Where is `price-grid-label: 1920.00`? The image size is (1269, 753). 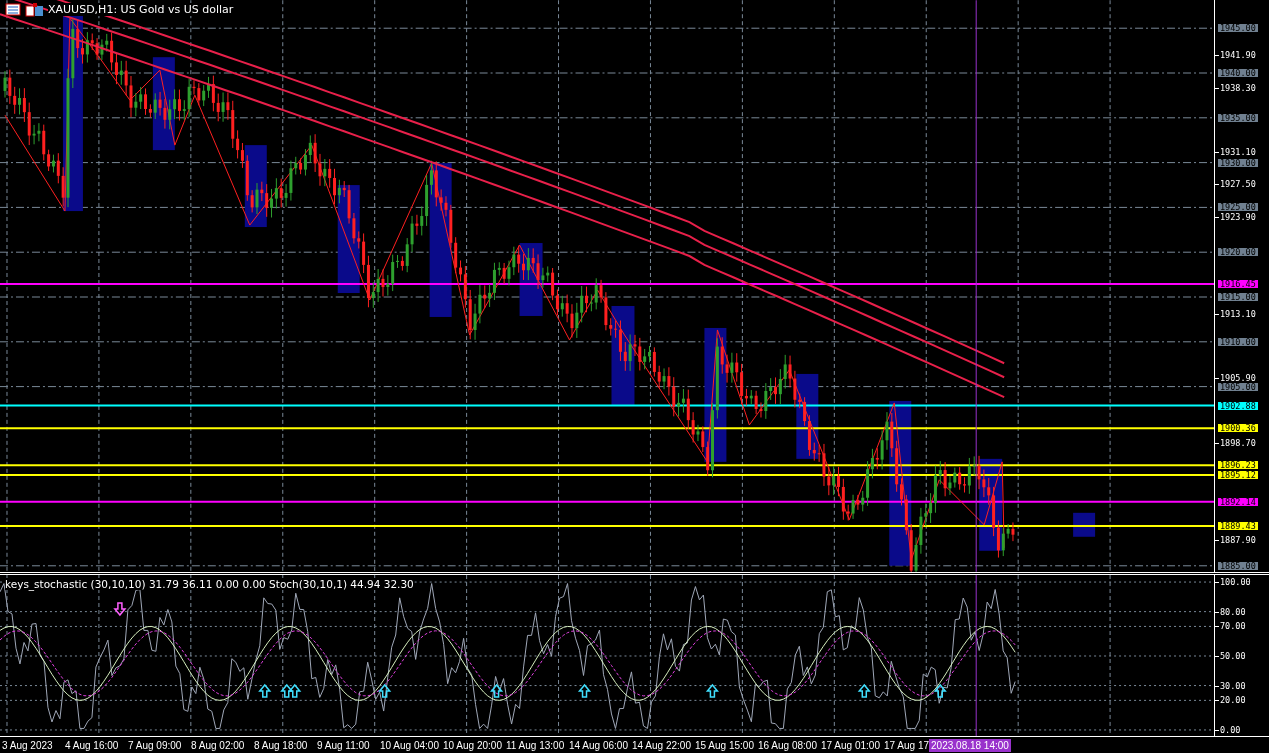
price-grid-label: 1920.00 is located at coordinates (1238, 252).